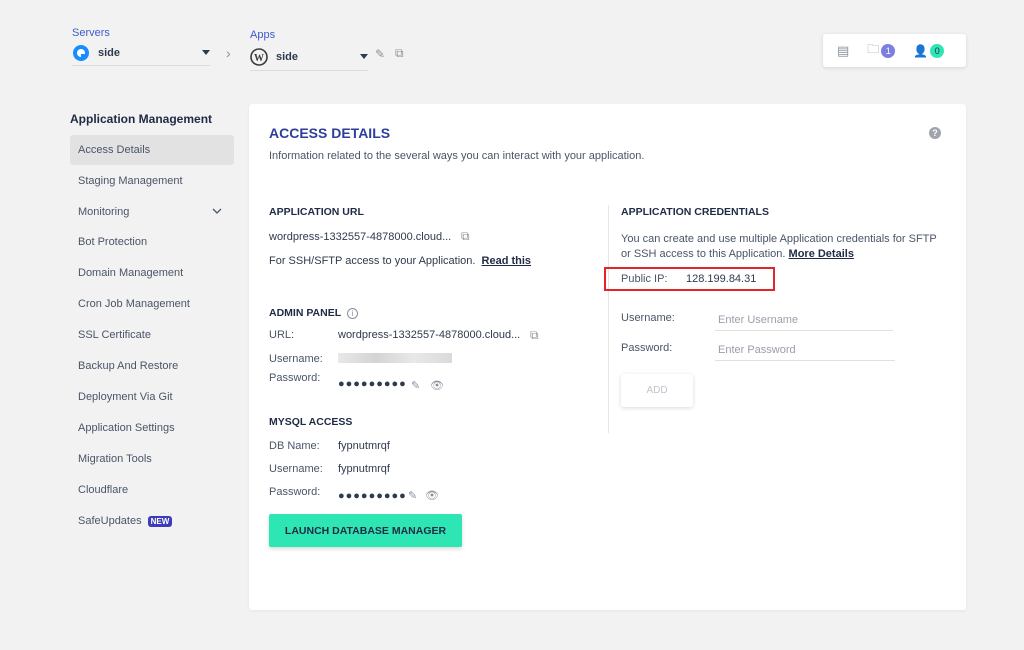  What do you see at coordinates (160, 521) in the screenshot?
I see `new-badge: NEW` at bounding box center [160, 521].